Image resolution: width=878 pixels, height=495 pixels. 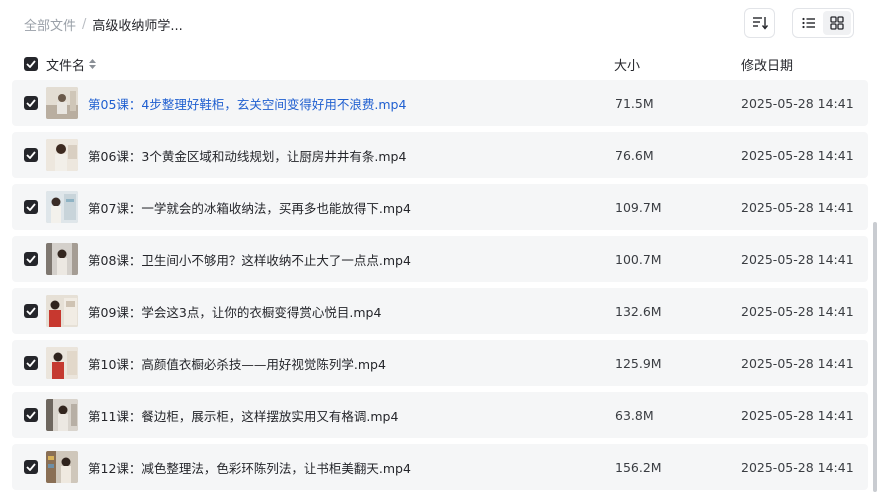 I want to click on column-header-name-label: 文件名, so click(x=66, y=66).